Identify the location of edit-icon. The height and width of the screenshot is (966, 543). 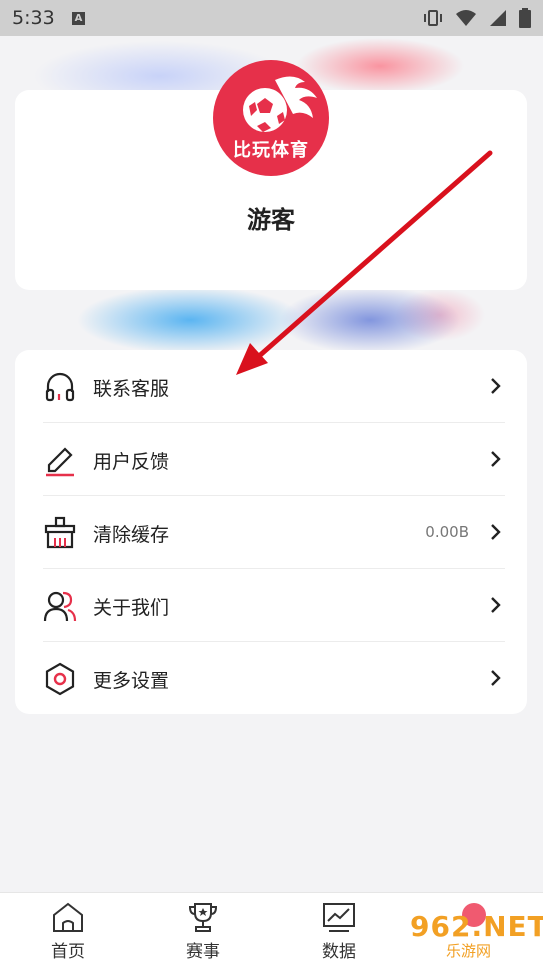
(60, 462).